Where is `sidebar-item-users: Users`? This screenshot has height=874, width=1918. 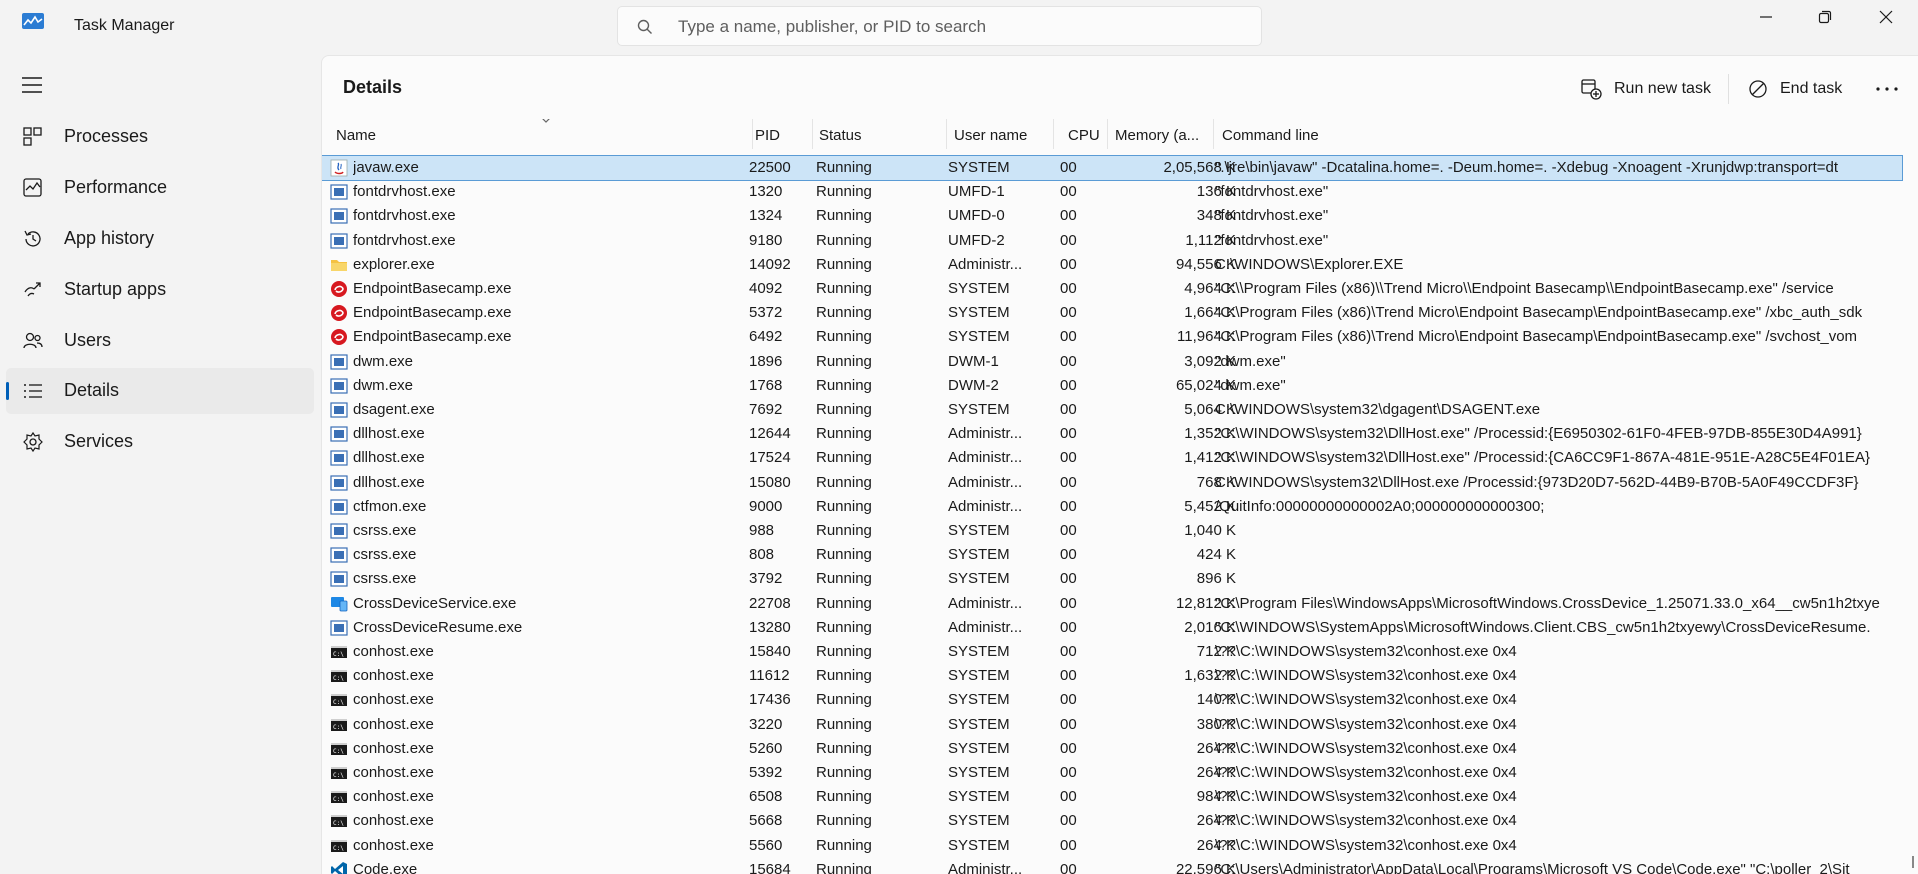
sidebar-item-users: Users is located at coordinates (160, 341).